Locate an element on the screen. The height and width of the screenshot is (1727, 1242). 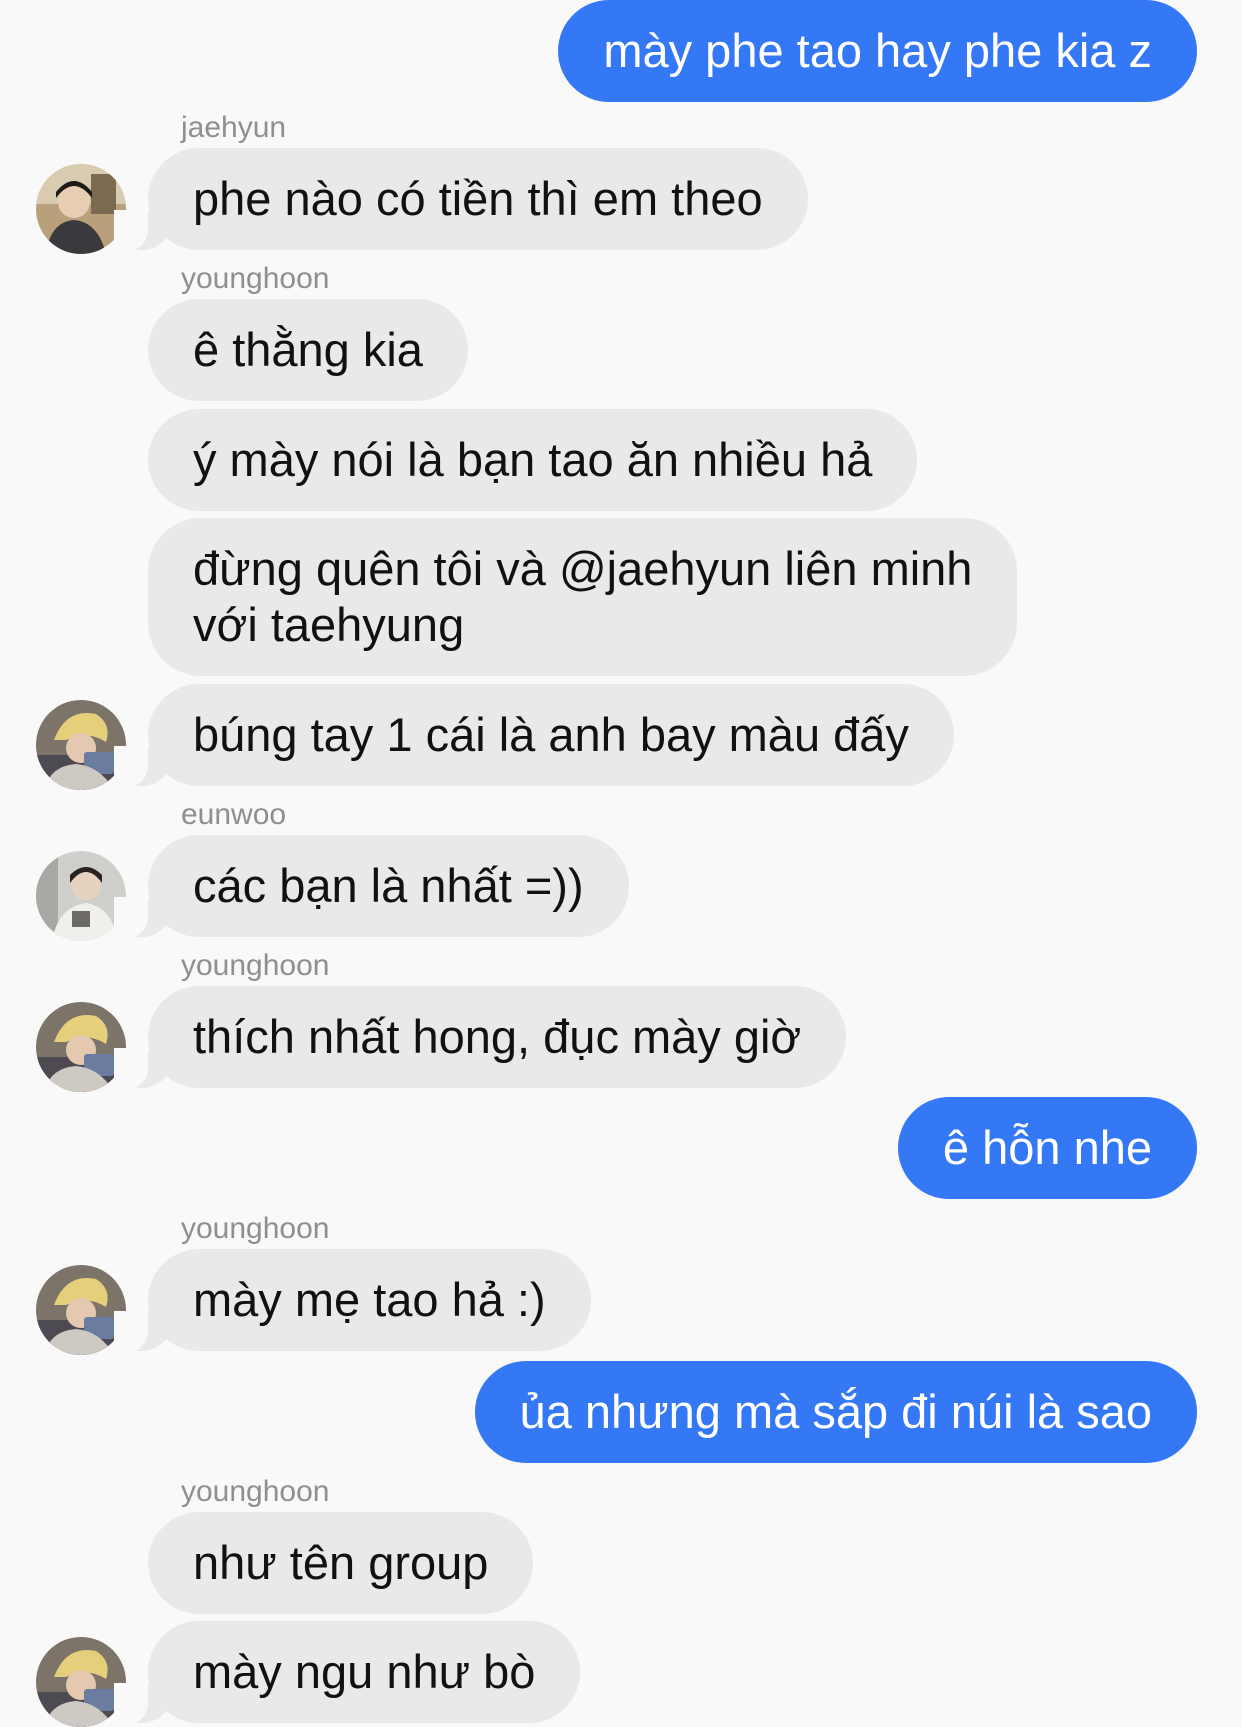
message-bubble-received: ê thằng kia is located at coordinates (308, 350).